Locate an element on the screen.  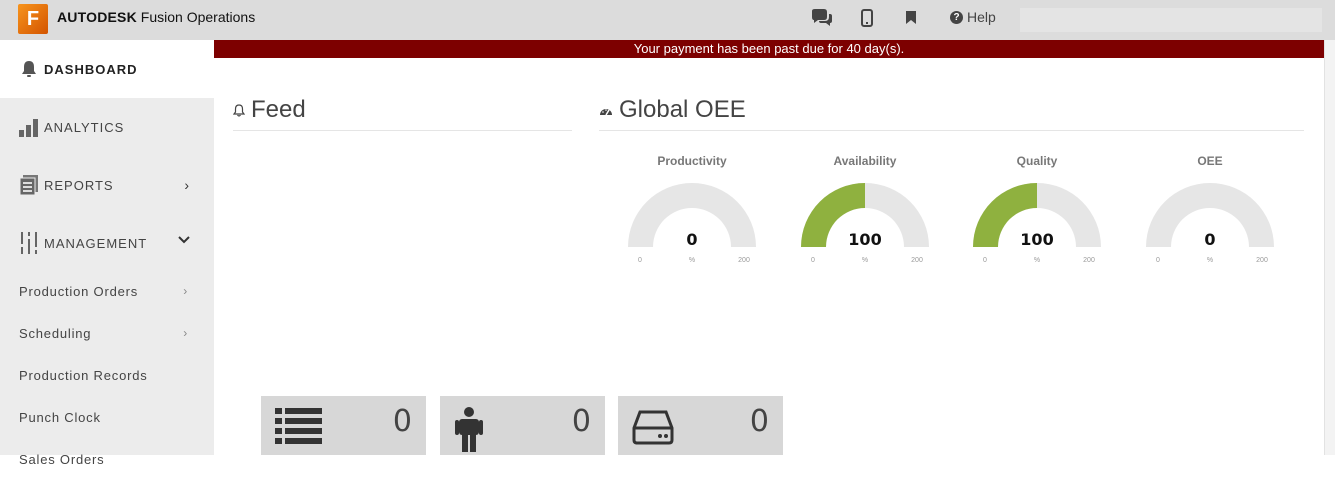
gauge-label: OEE is located at coordinates (1210, 161).